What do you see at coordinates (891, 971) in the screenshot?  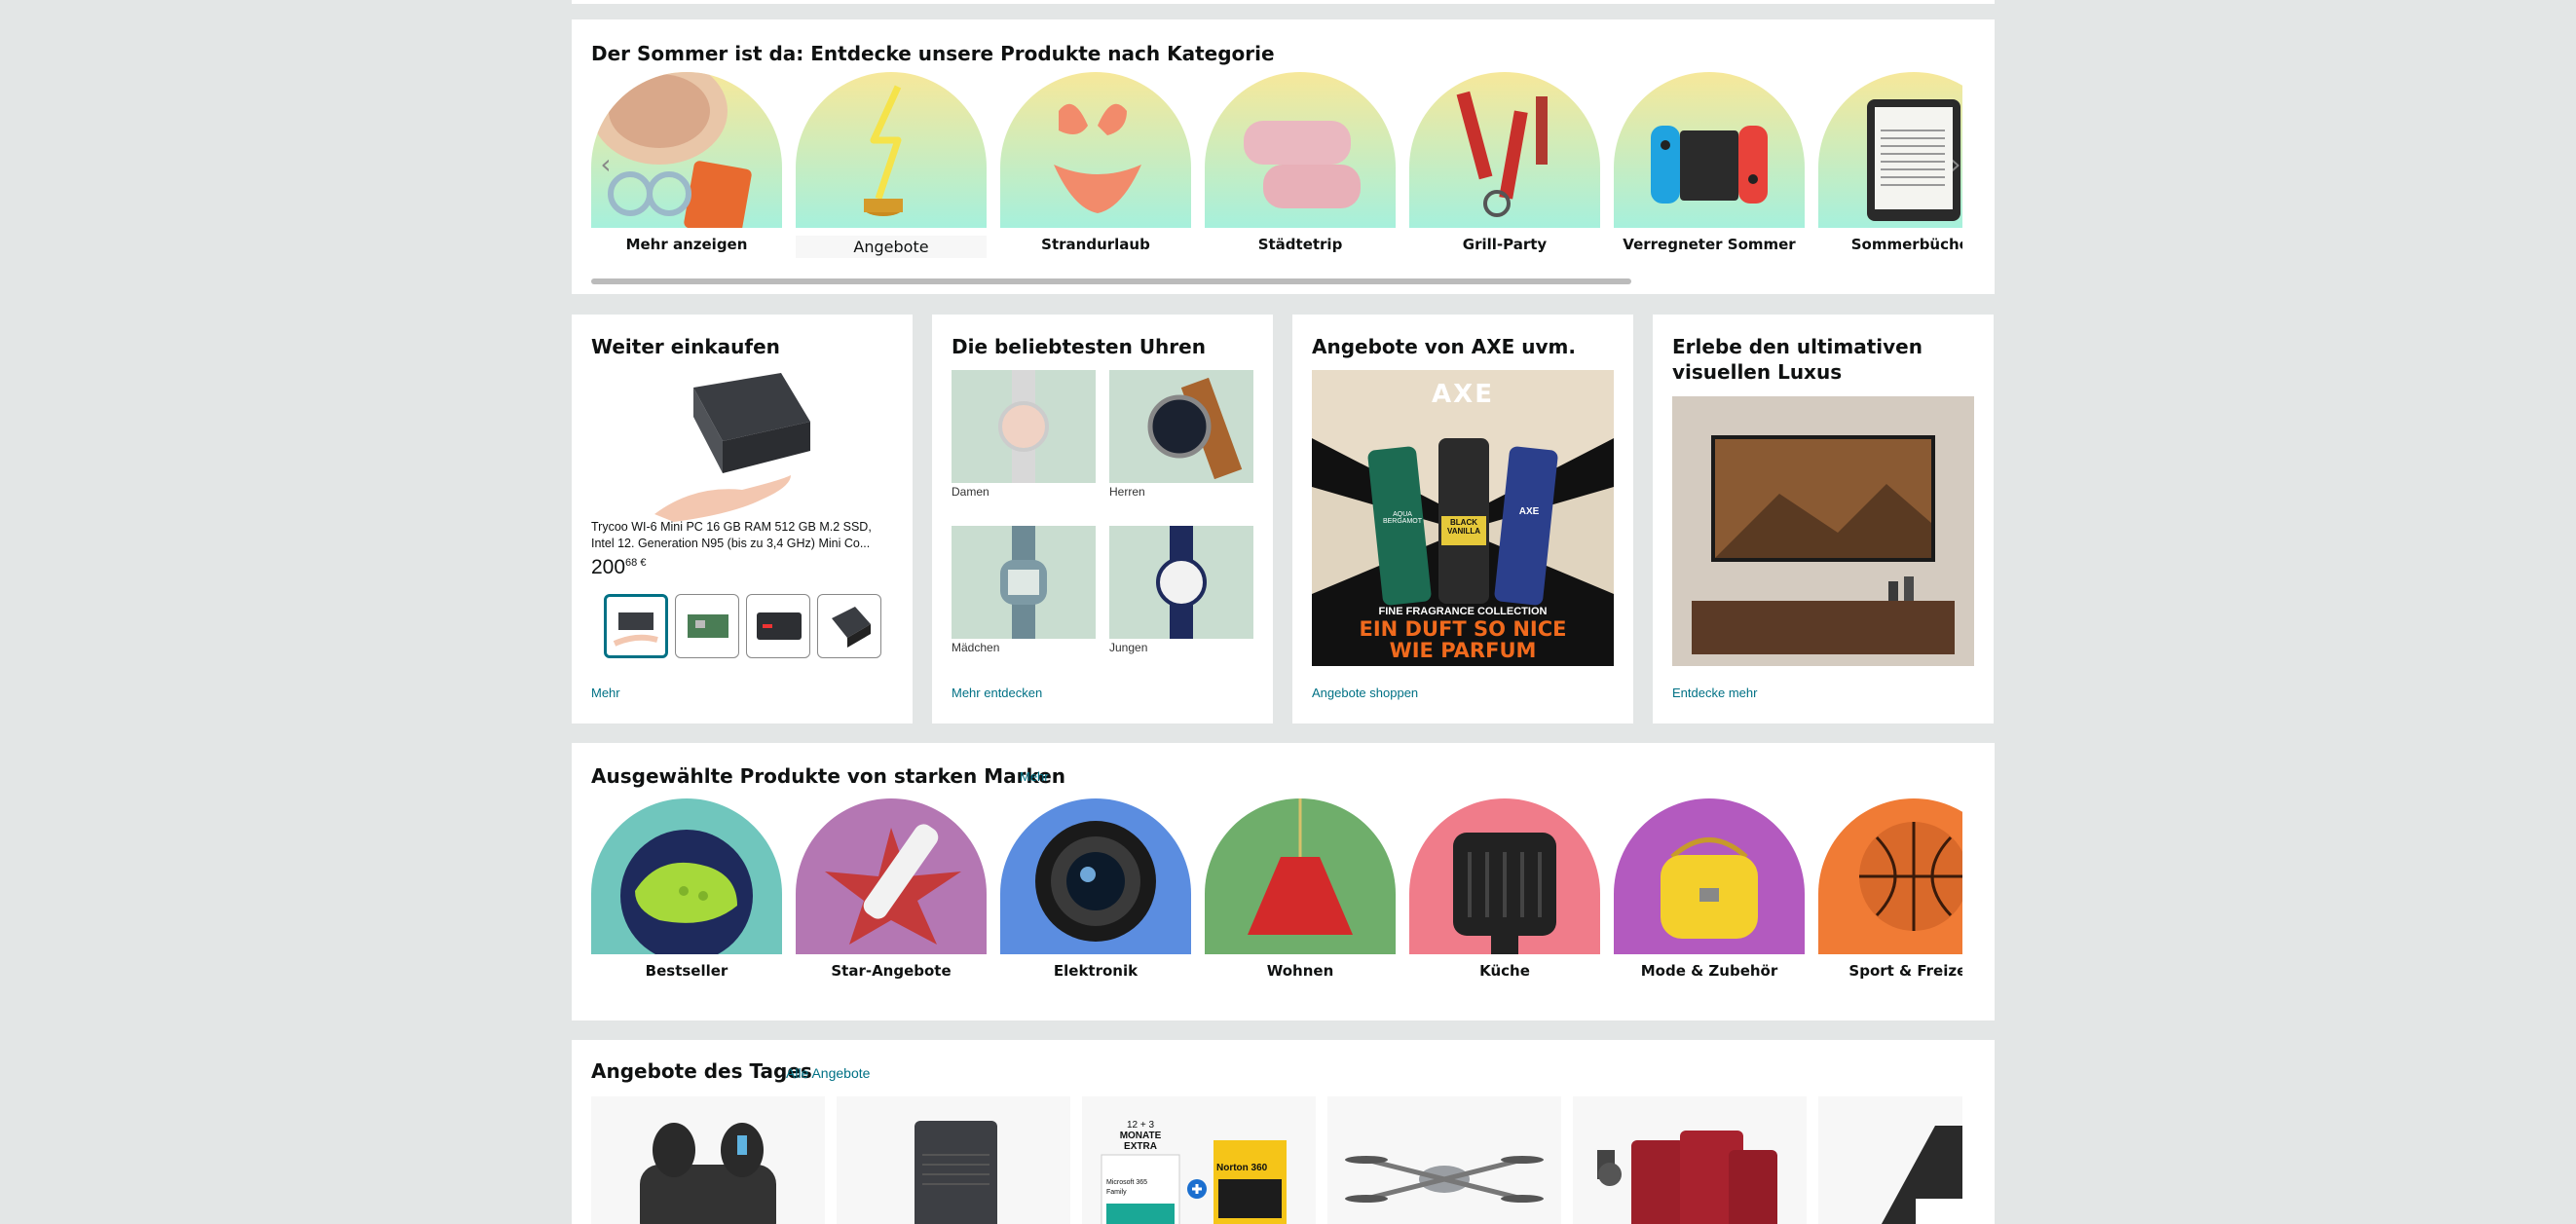 I see `brand-item-label: Star-Angebote` at bounding box center [891, 971].